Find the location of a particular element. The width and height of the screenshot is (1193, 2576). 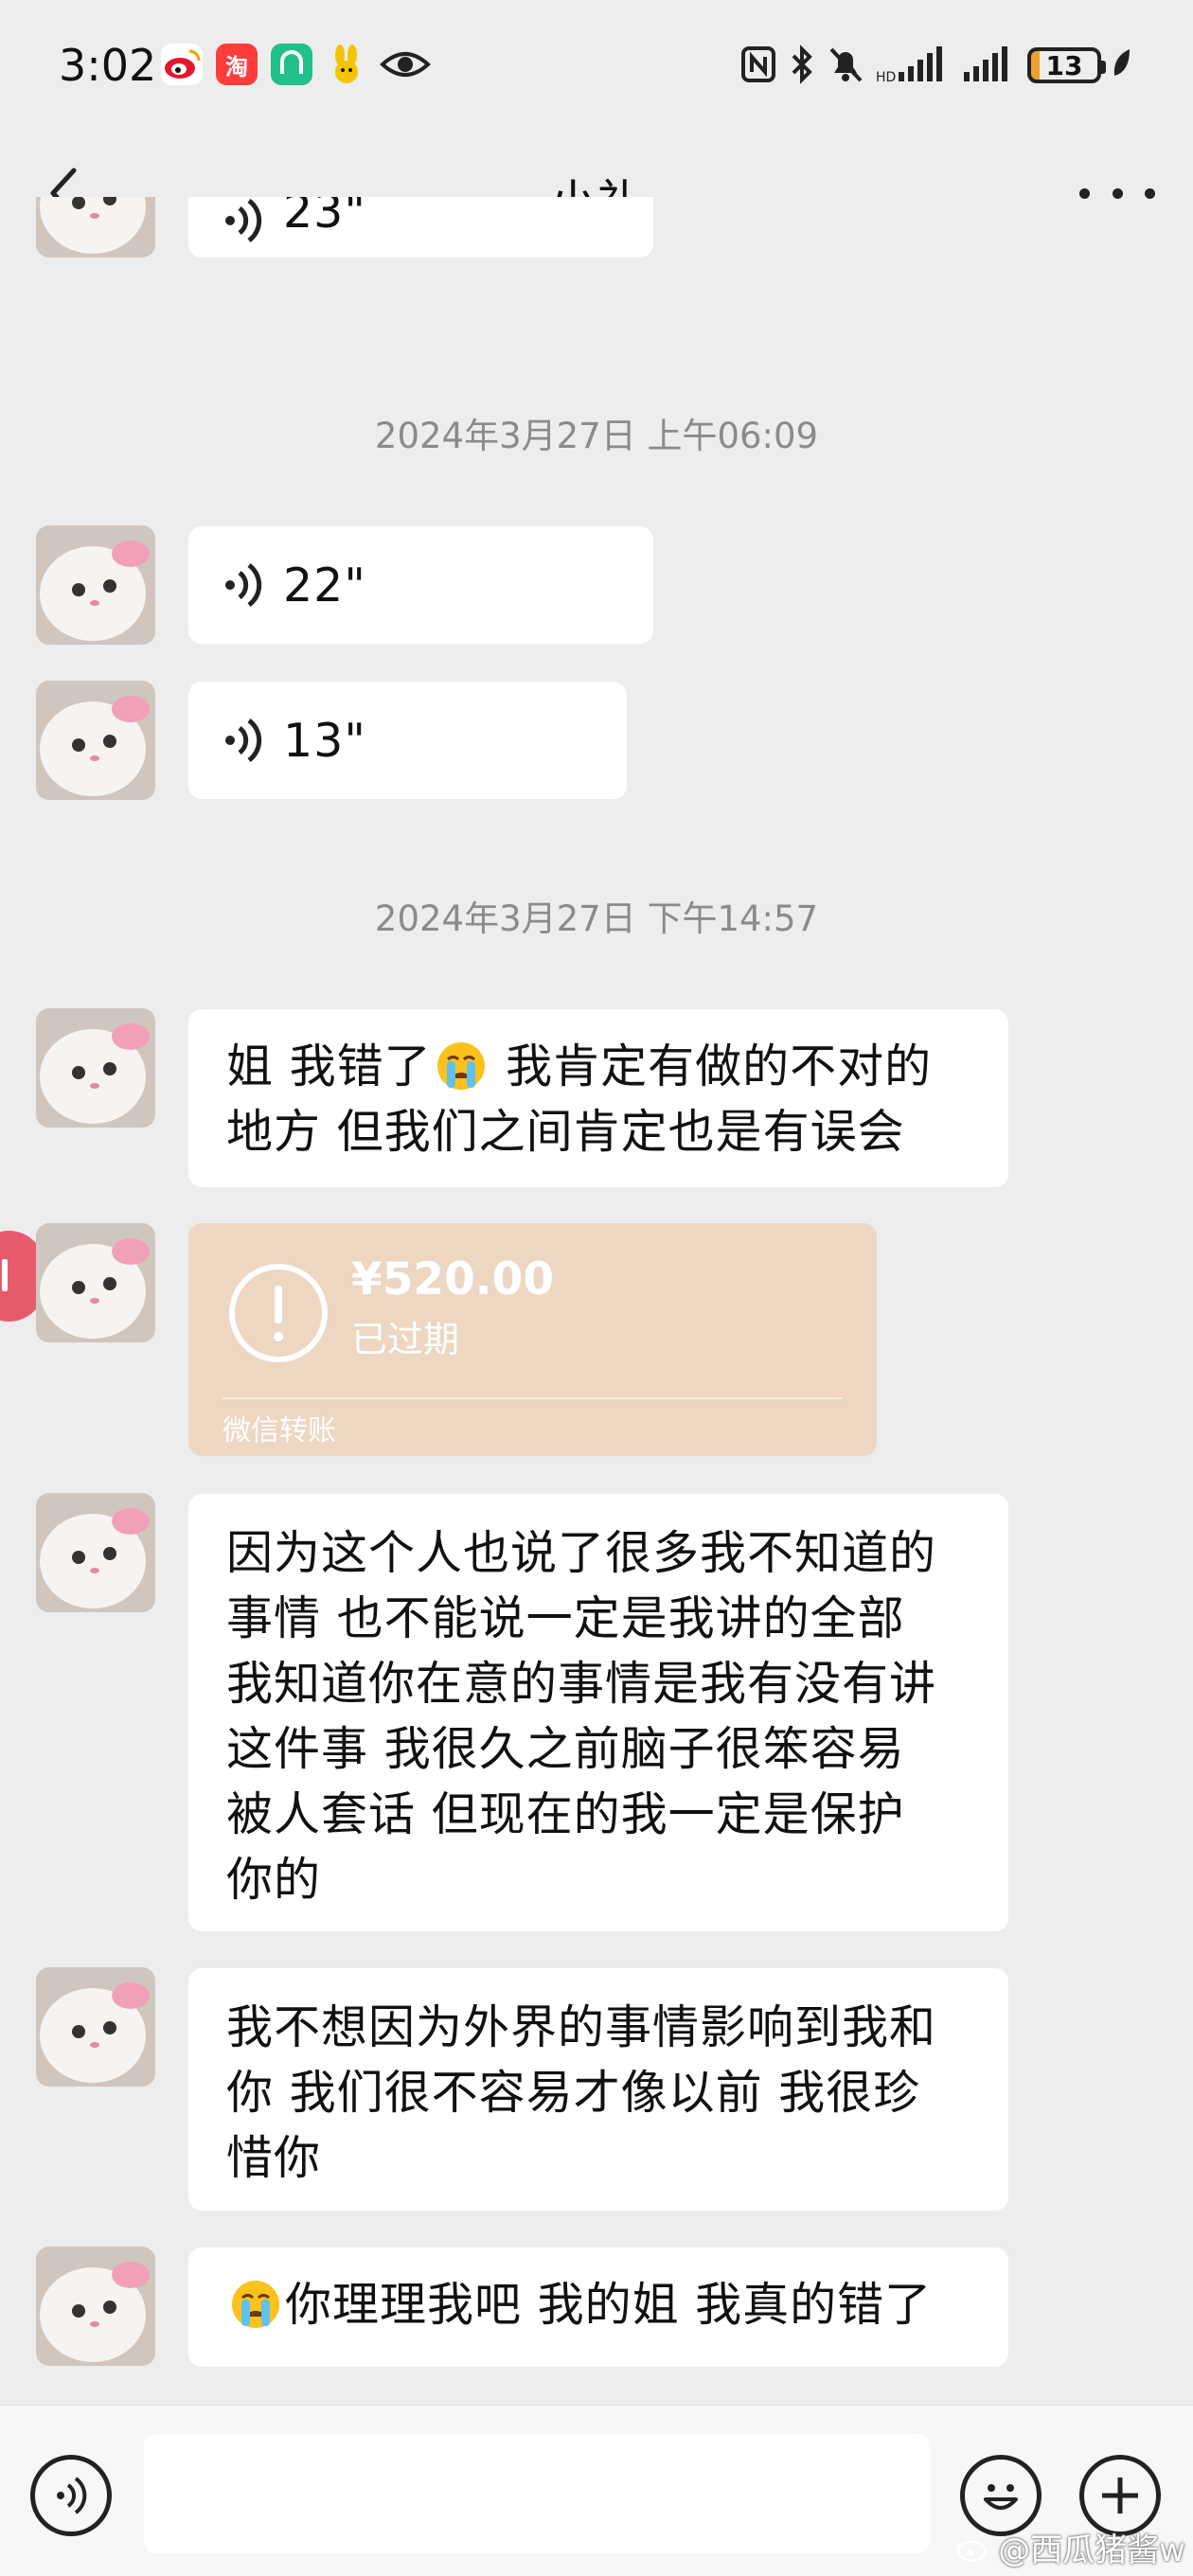

message-line: 事情 也不能说一定是我讲的全部 is located at coordinates (565, 1618).